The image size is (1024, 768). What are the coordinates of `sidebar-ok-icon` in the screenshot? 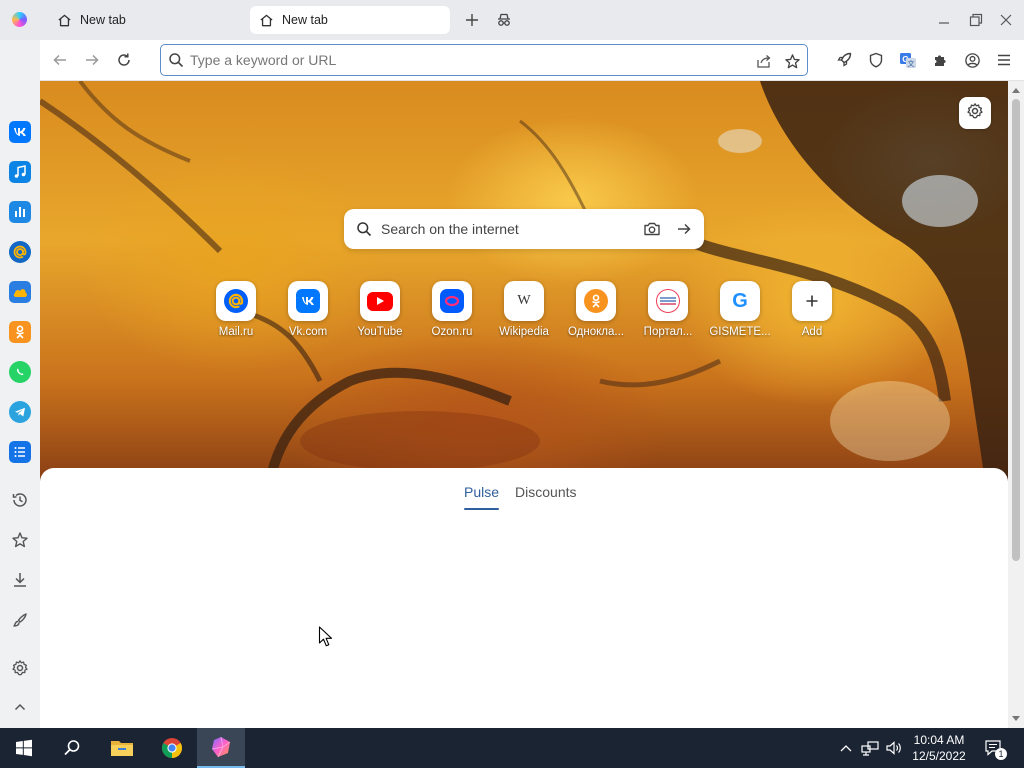 It's located at (20, 332).